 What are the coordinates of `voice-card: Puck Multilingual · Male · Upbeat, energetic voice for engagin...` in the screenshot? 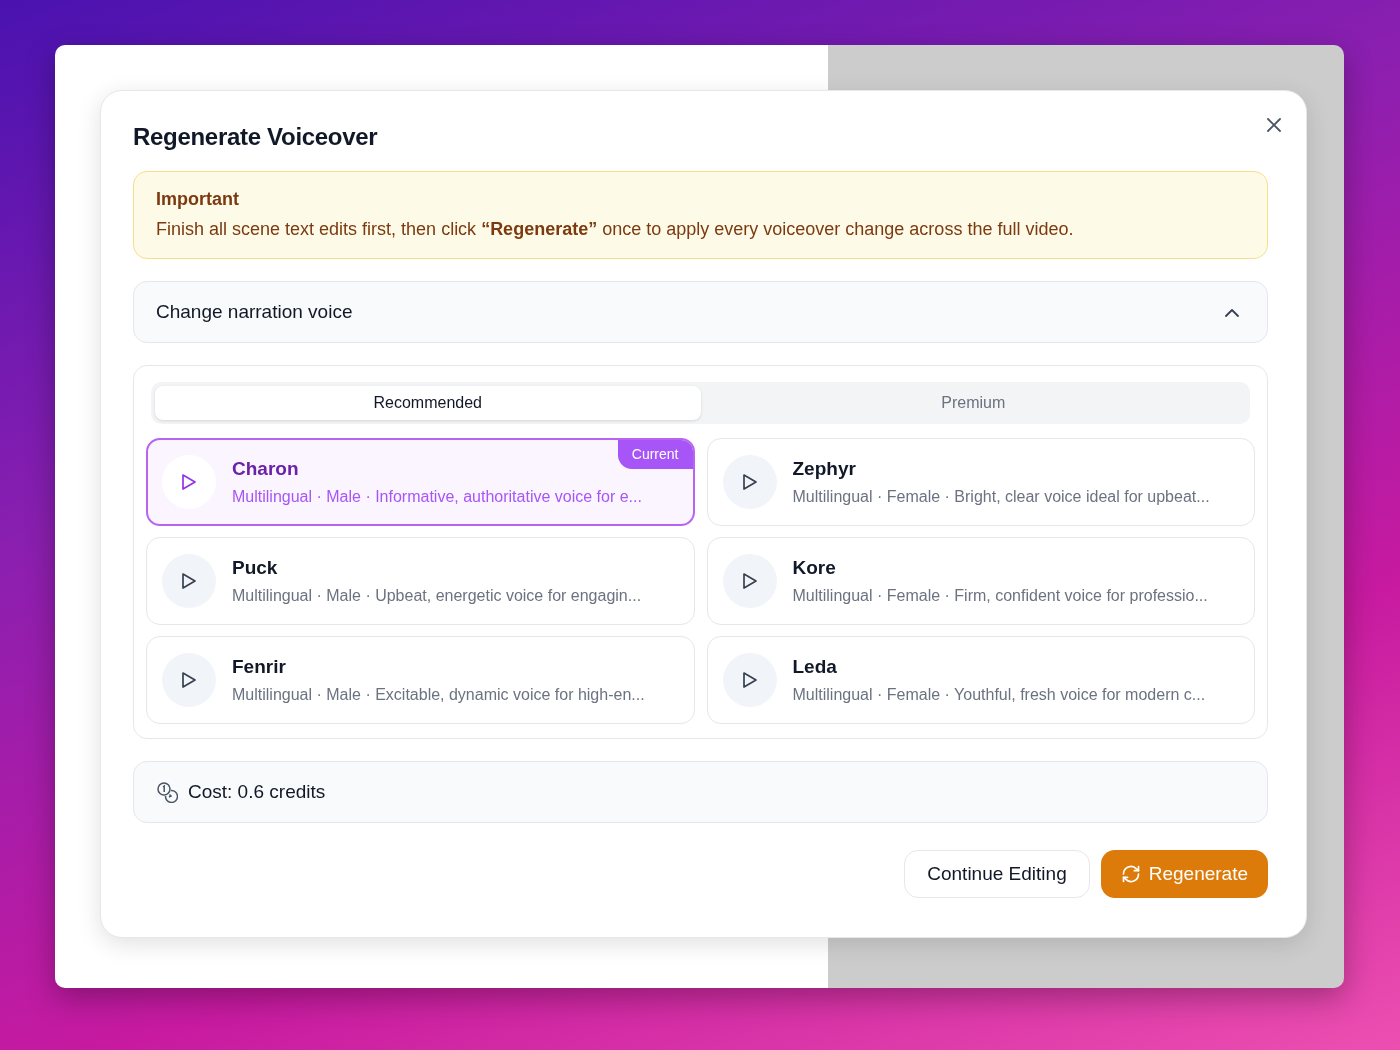 It's located at (420, 581).